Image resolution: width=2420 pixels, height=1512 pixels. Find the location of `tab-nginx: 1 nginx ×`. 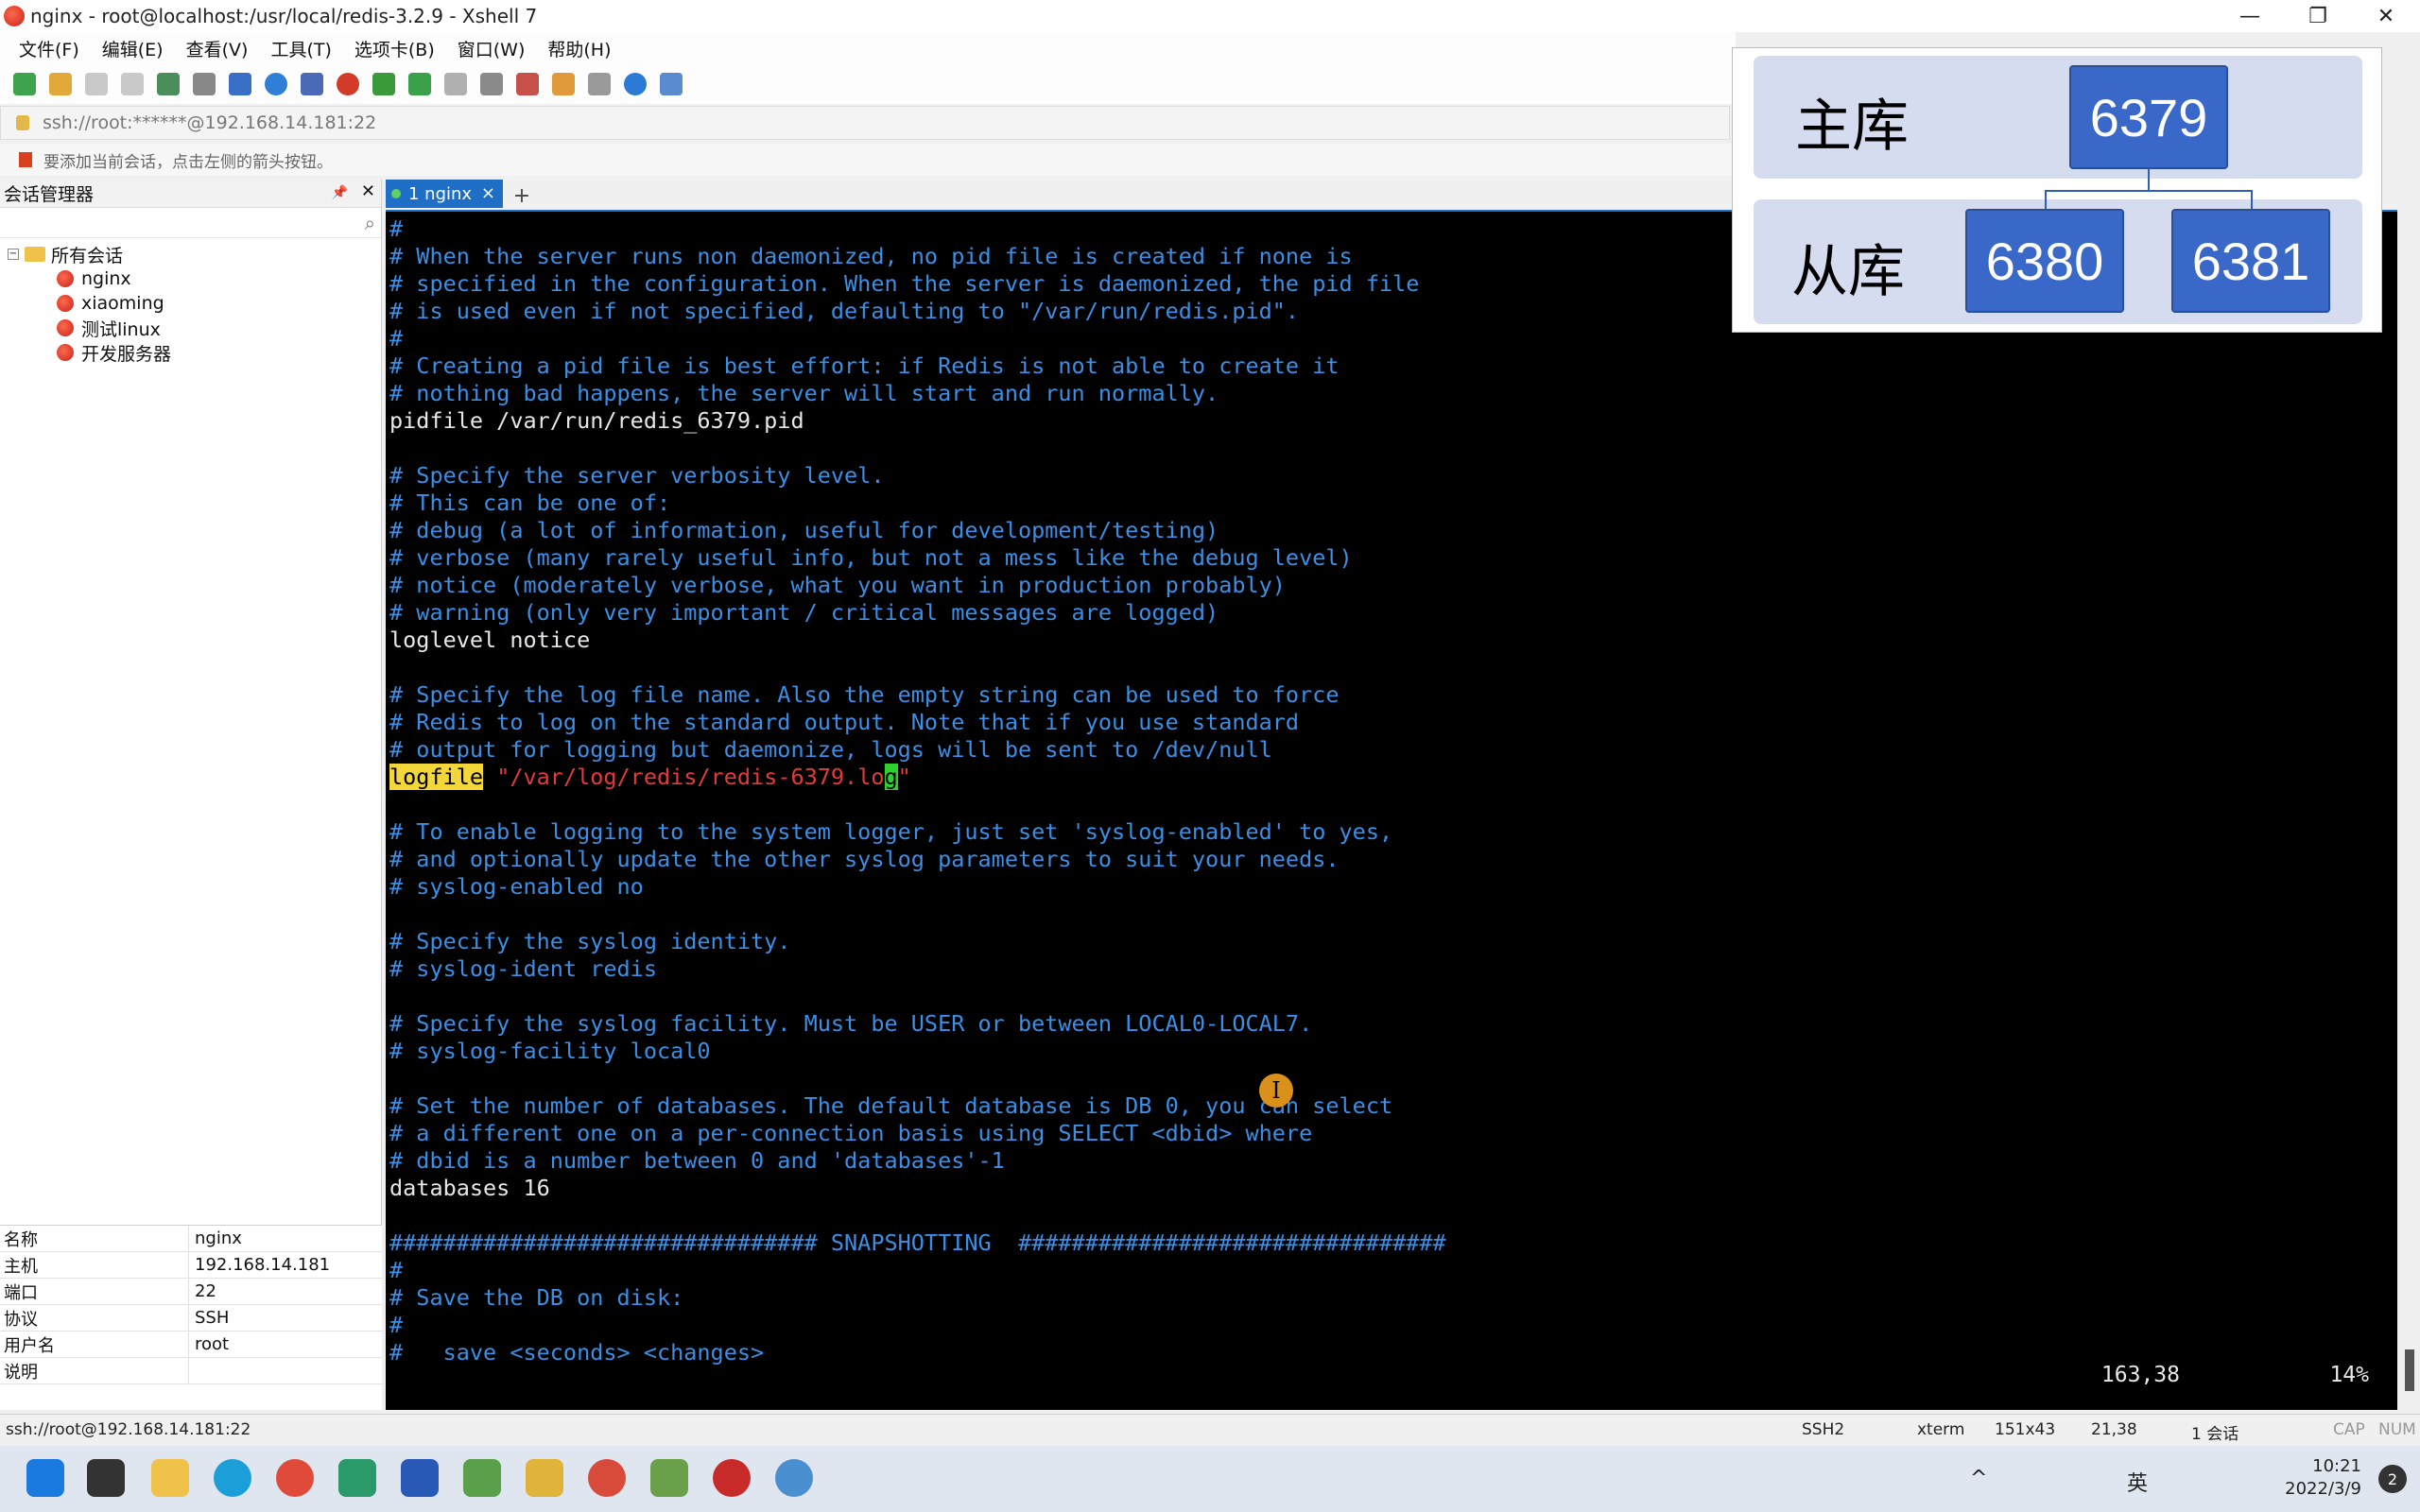

tab-nginx: 1 nginx × is located at coordinates (444, 194).